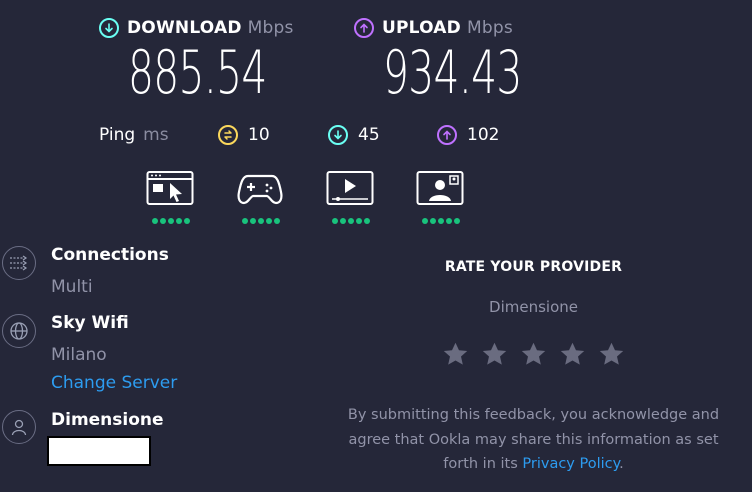 The image size is (752, 492). I want to click on connections-icon, so click(19, 263).